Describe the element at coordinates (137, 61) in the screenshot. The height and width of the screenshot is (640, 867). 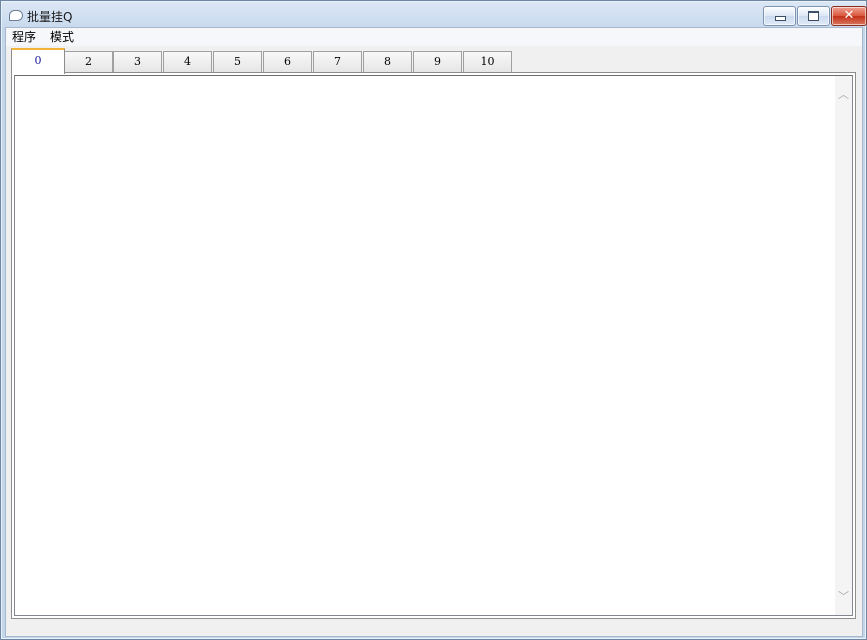
I see `tab-3: 3` at that location.